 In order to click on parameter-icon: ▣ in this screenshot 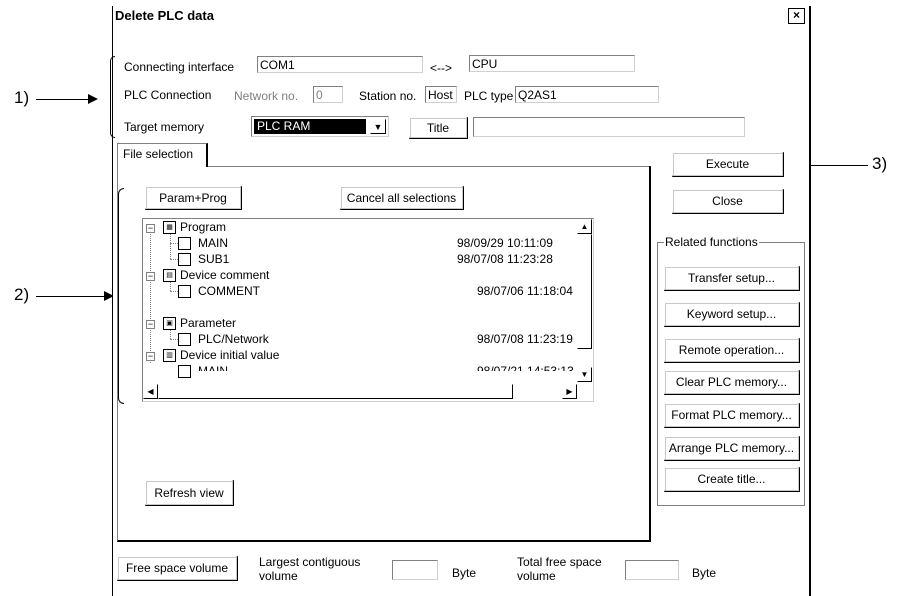, I will do `click(169, 323)`.